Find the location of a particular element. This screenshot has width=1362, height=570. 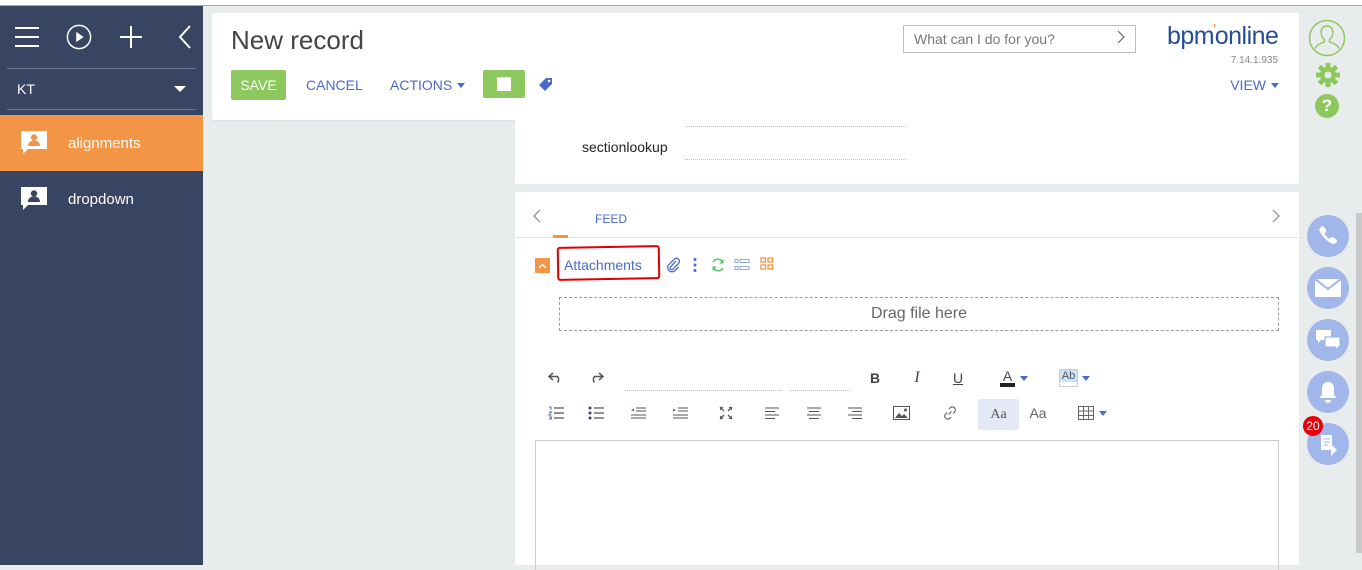

view-label: VIEW is located at coordinates (1248, 85).